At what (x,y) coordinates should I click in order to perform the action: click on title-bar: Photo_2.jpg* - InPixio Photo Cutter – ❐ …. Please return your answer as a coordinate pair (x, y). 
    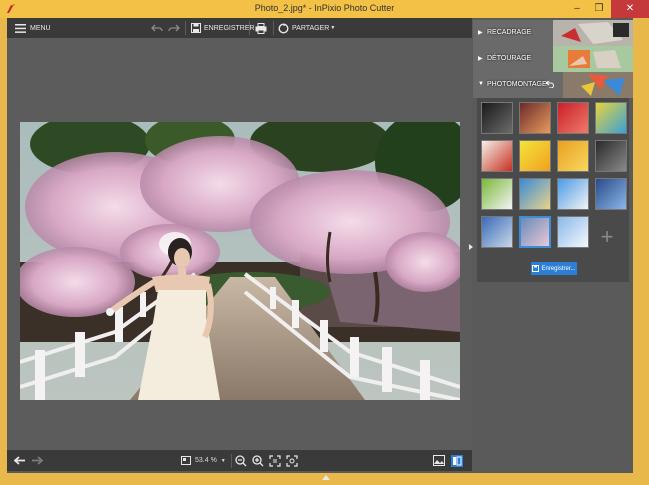
    Looking at the image, I should click on (324, 9).